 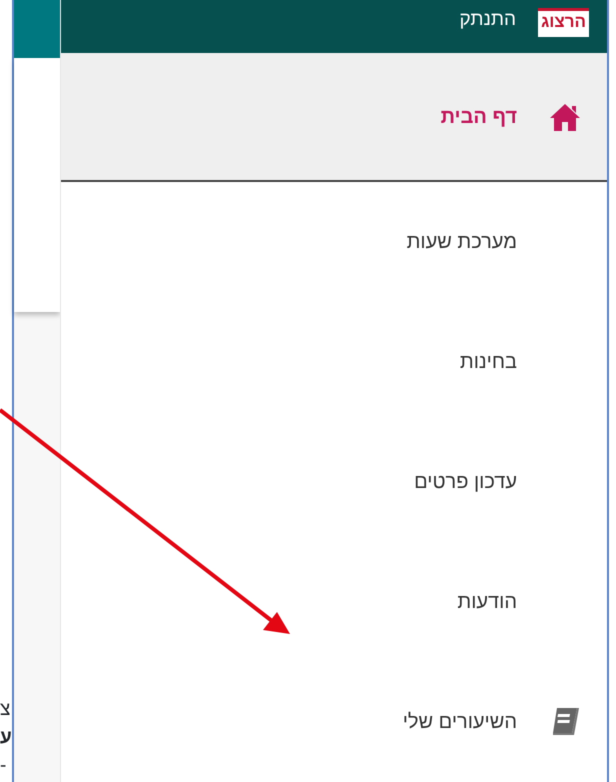 I want to click on cut-off-text: -, so click(x=4, y=766).